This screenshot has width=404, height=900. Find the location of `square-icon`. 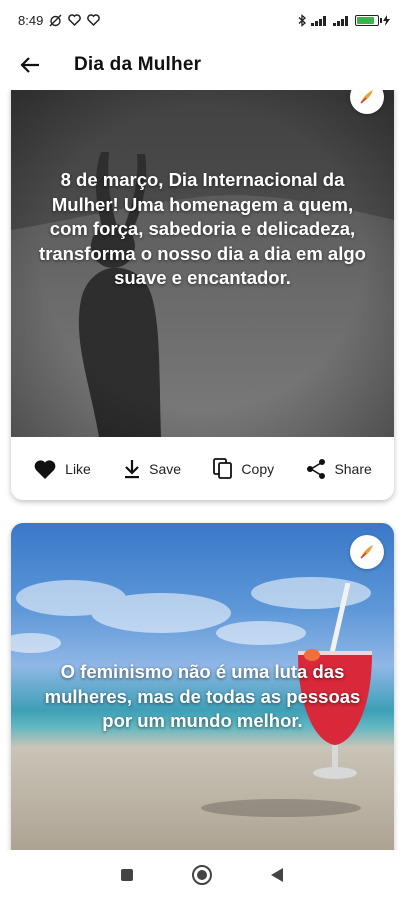

square-icon is located at coordinates (127, 875).